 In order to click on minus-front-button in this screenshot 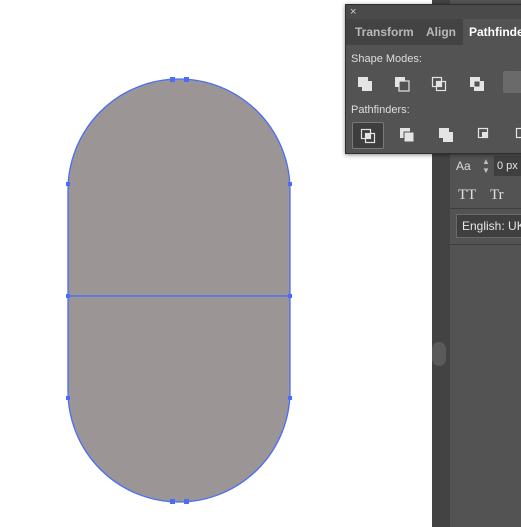, I will do `click(402, 84)`.